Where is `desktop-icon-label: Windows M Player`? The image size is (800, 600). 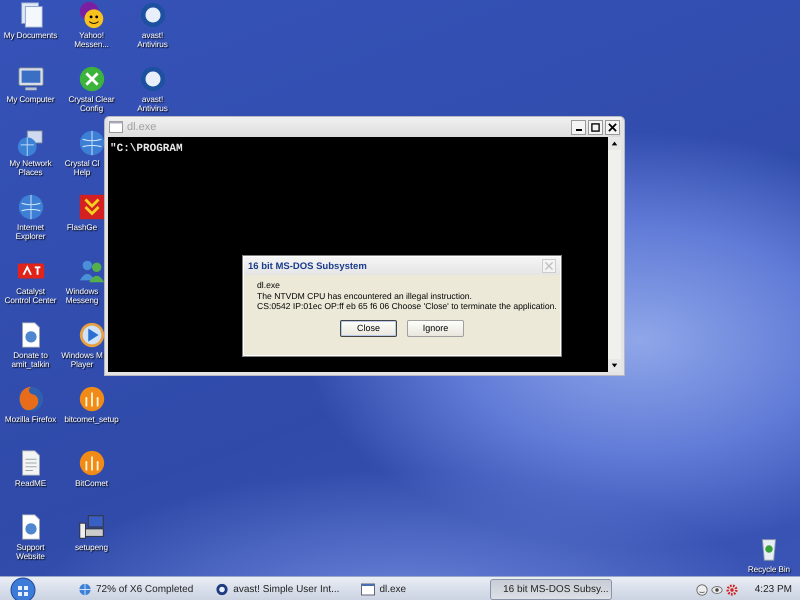
desktop-icon-label: Windows M Player is located at coordinates (82, 360).